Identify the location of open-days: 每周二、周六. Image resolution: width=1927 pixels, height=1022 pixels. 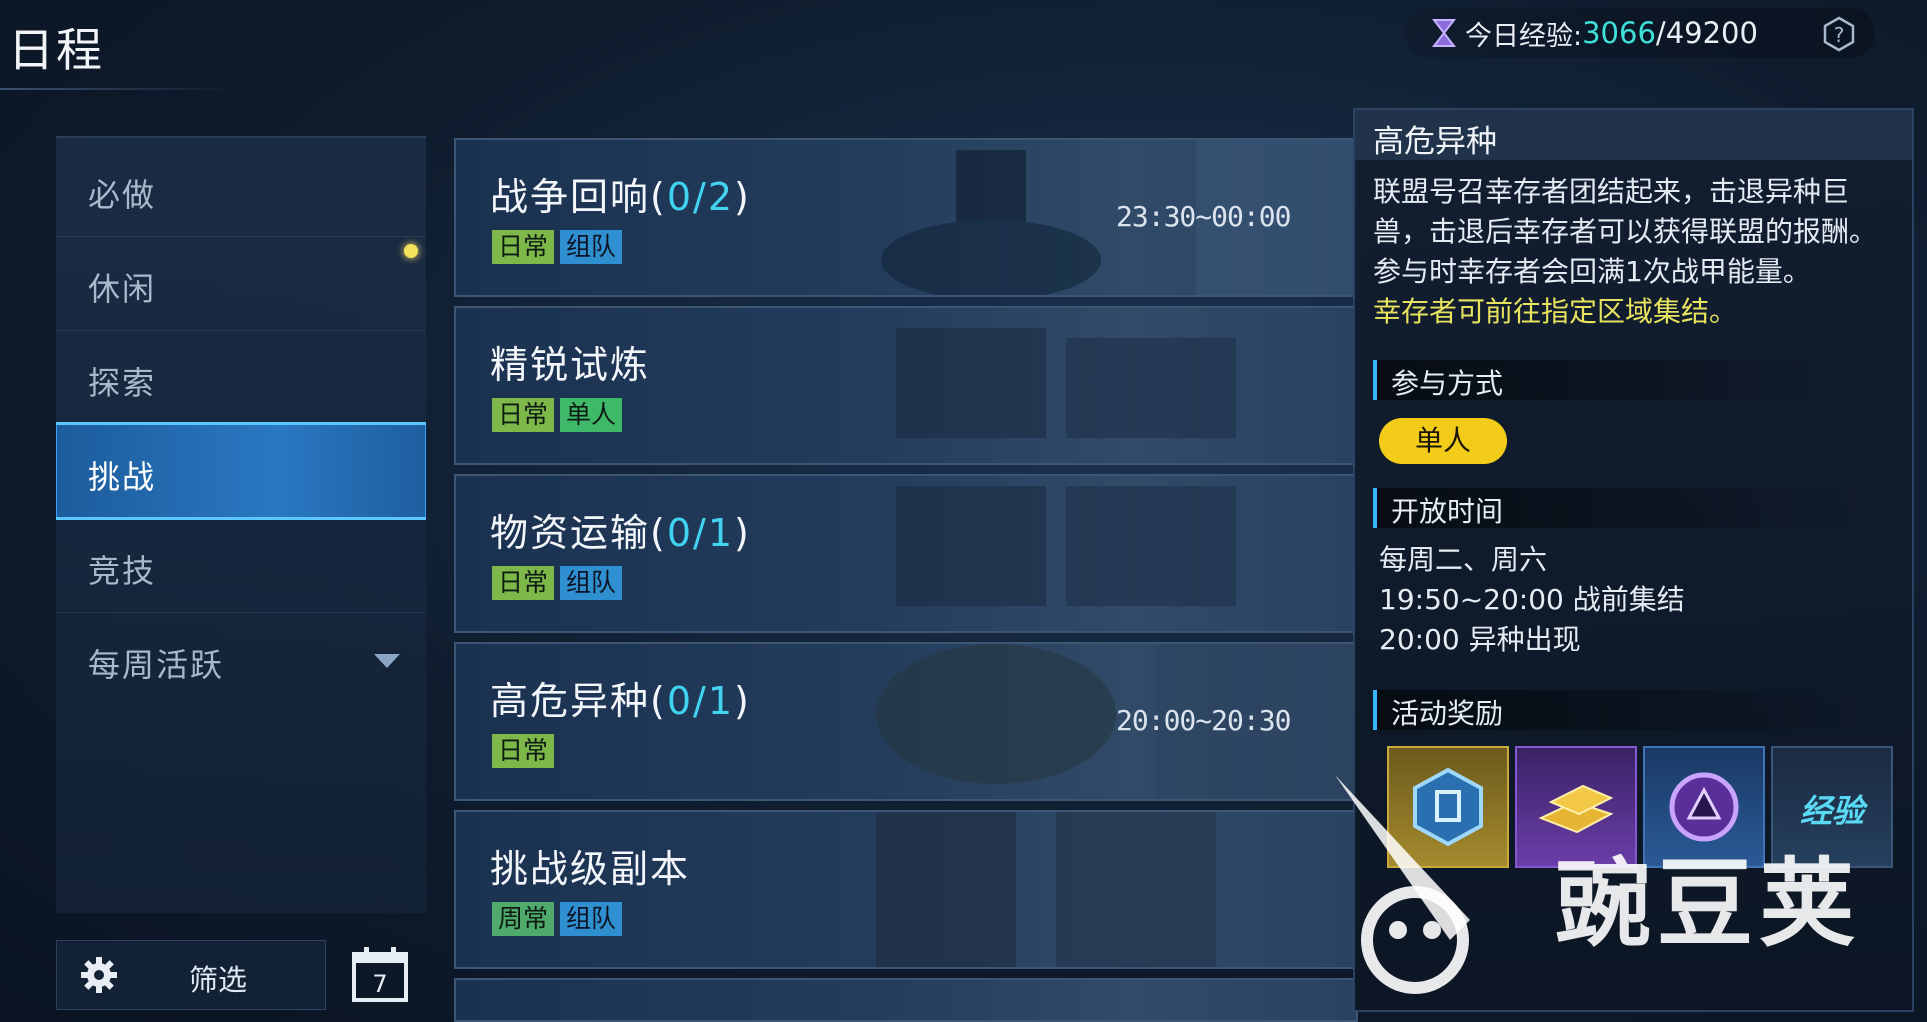
(1463, 559).